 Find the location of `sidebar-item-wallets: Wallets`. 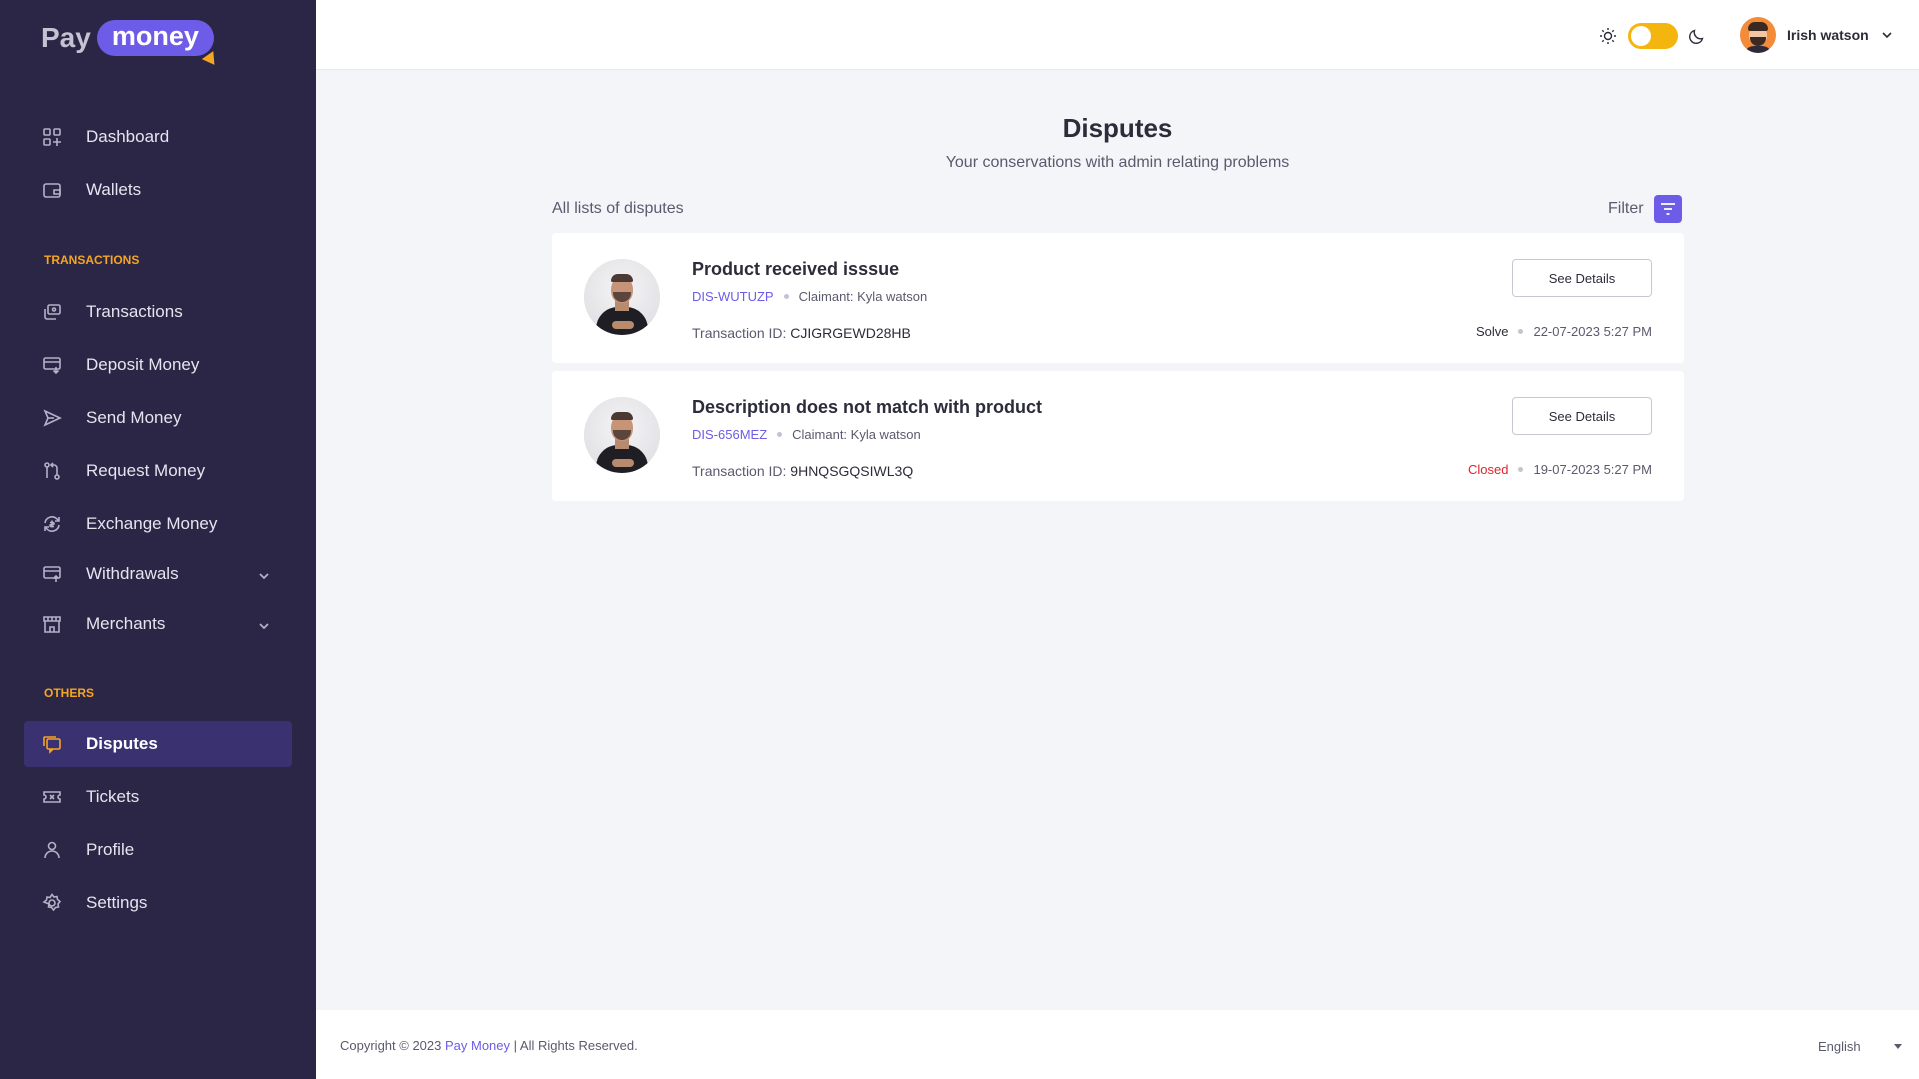

sidebar-item-wallets: Wallets is located at coordinates (158, 190).